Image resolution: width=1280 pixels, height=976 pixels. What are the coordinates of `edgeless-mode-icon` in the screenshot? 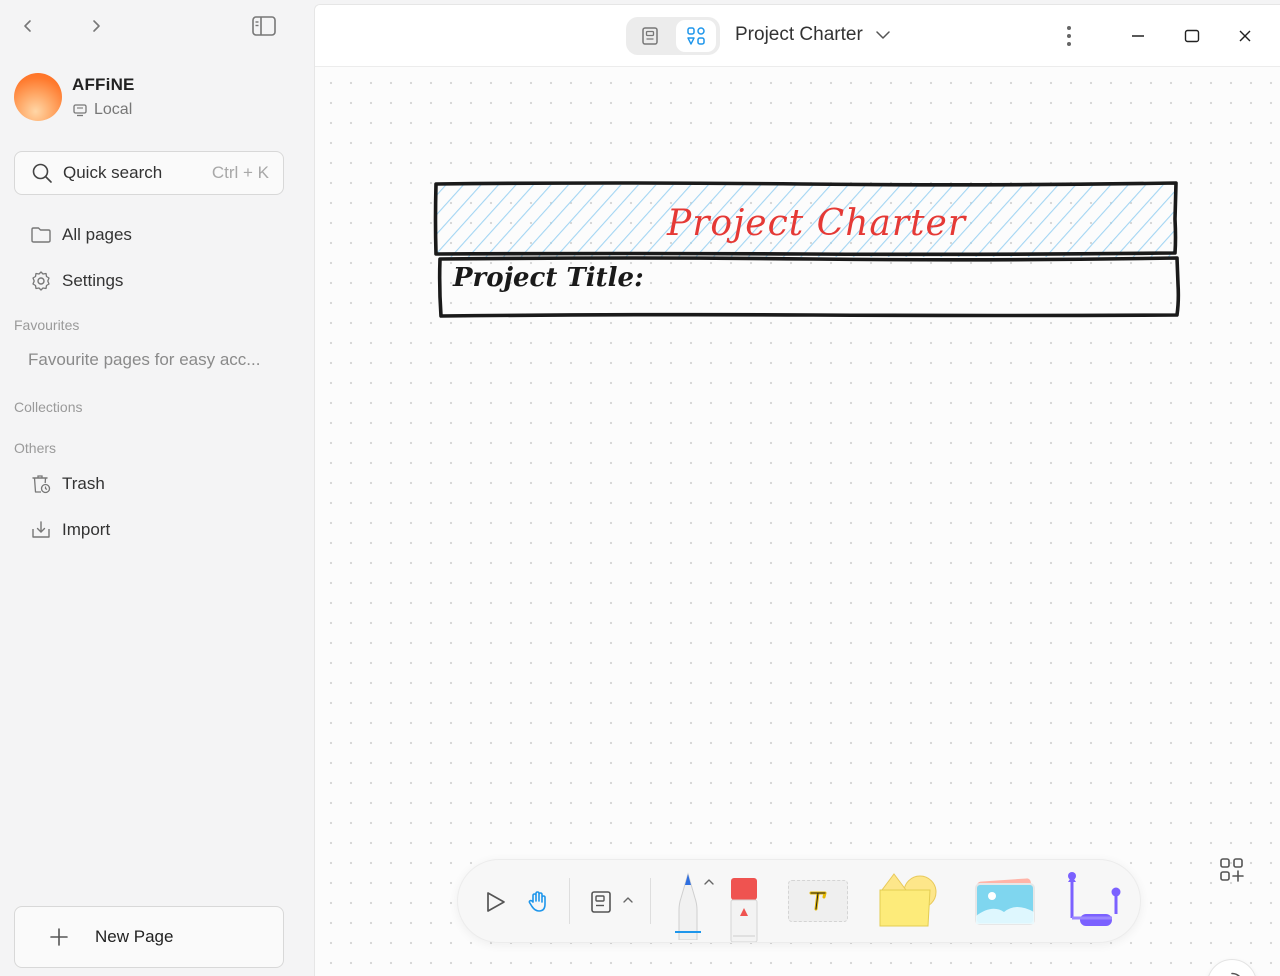 It's located at (696, 36).